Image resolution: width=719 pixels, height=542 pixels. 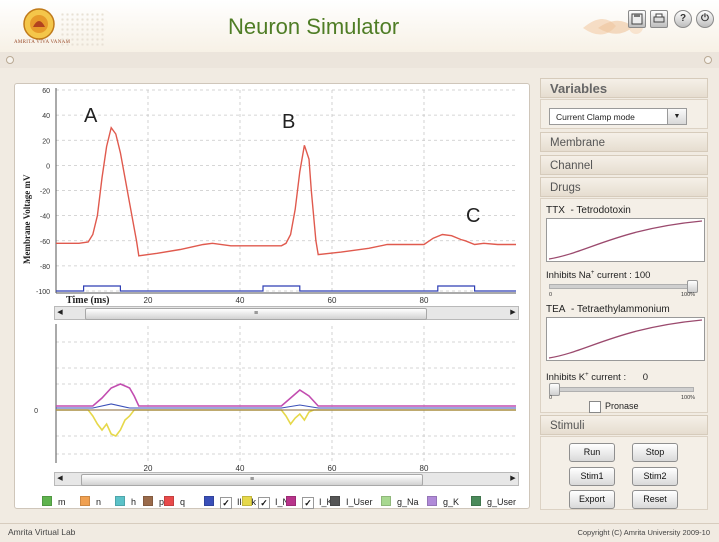 What do you see at coordinates (126, 501) in the screenshot?
I see `legend-item-h: h` at bounding box center [126, 501].